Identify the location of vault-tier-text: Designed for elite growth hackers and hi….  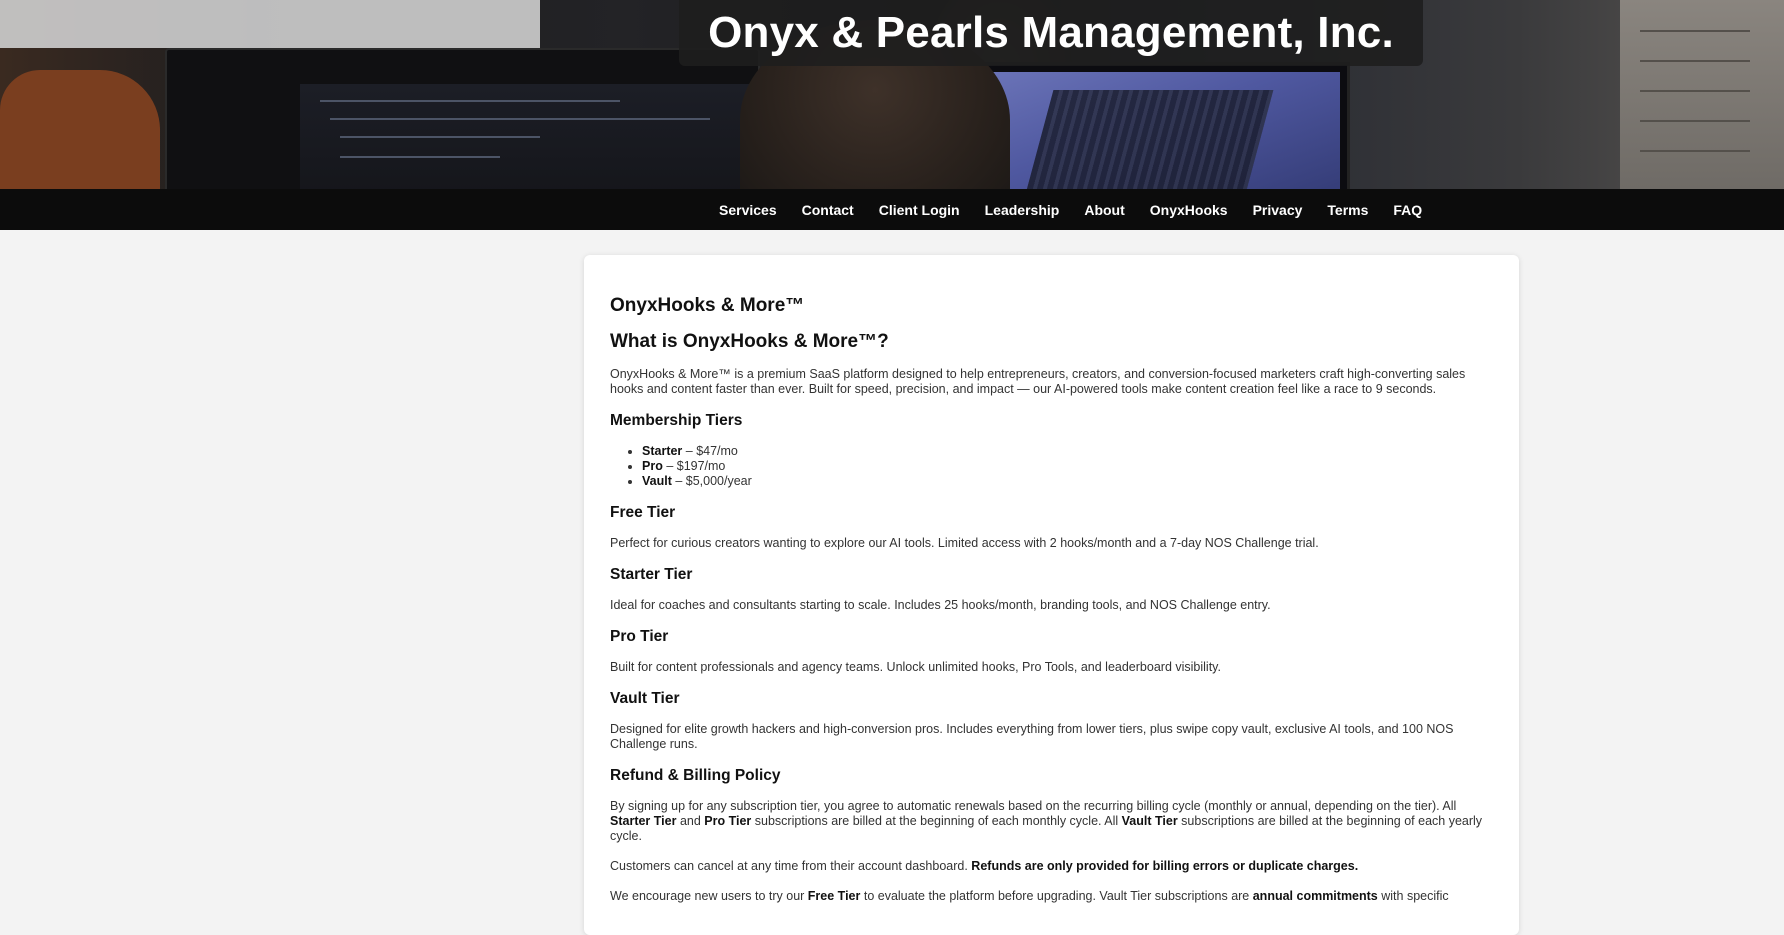
(1032, 736).